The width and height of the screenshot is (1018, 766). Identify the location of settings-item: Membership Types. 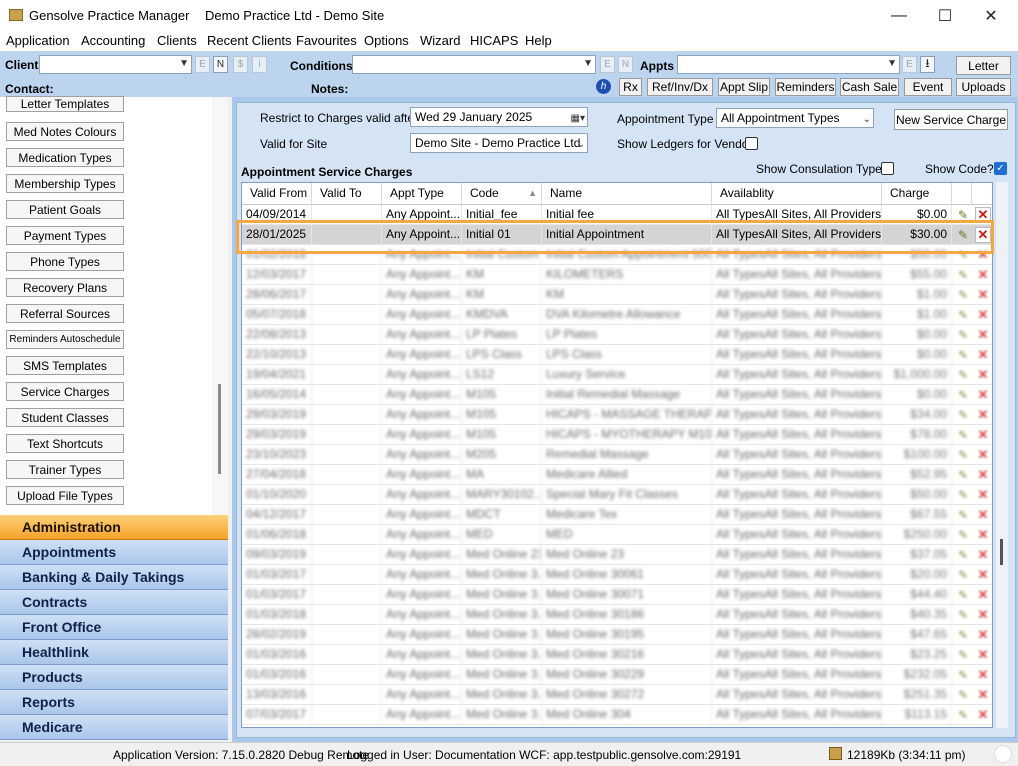
(65, 183).